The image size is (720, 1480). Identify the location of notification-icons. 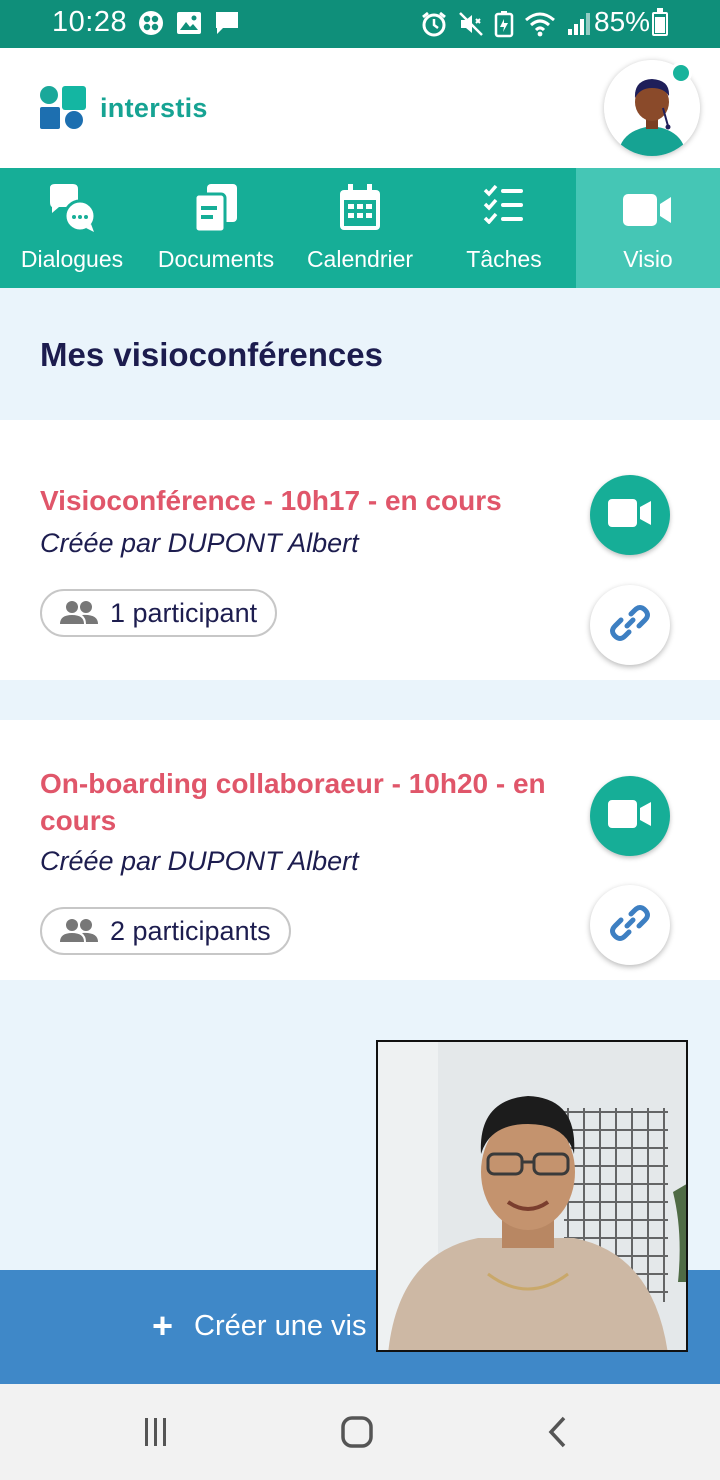
(189, 25).